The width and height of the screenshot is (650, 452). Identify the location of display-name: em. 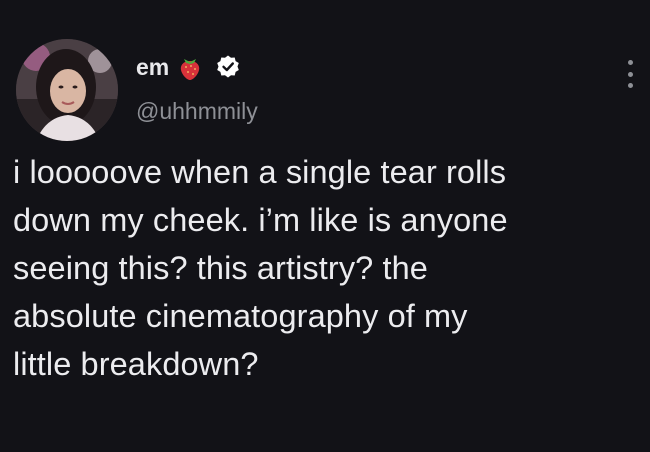
(152, 67).